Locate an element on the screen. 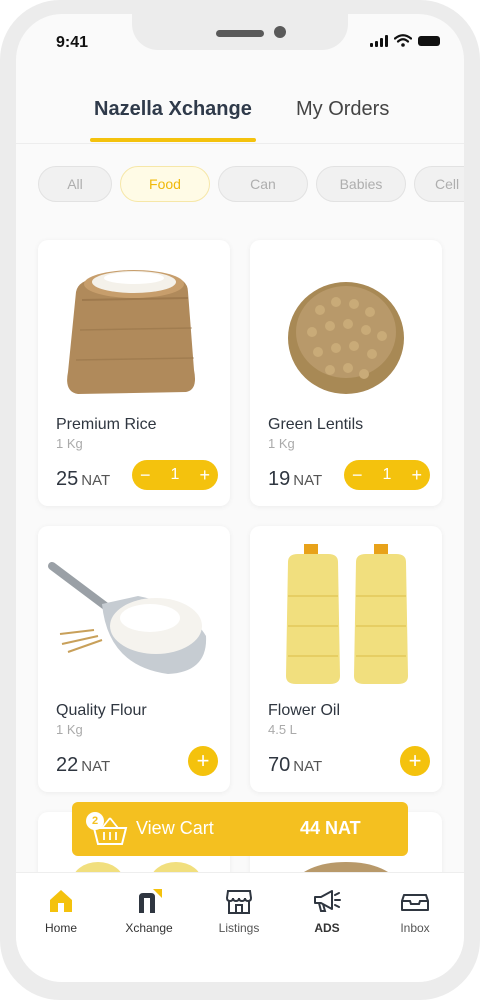  product-price: 22 NAT is located at coordinates (83, 765).